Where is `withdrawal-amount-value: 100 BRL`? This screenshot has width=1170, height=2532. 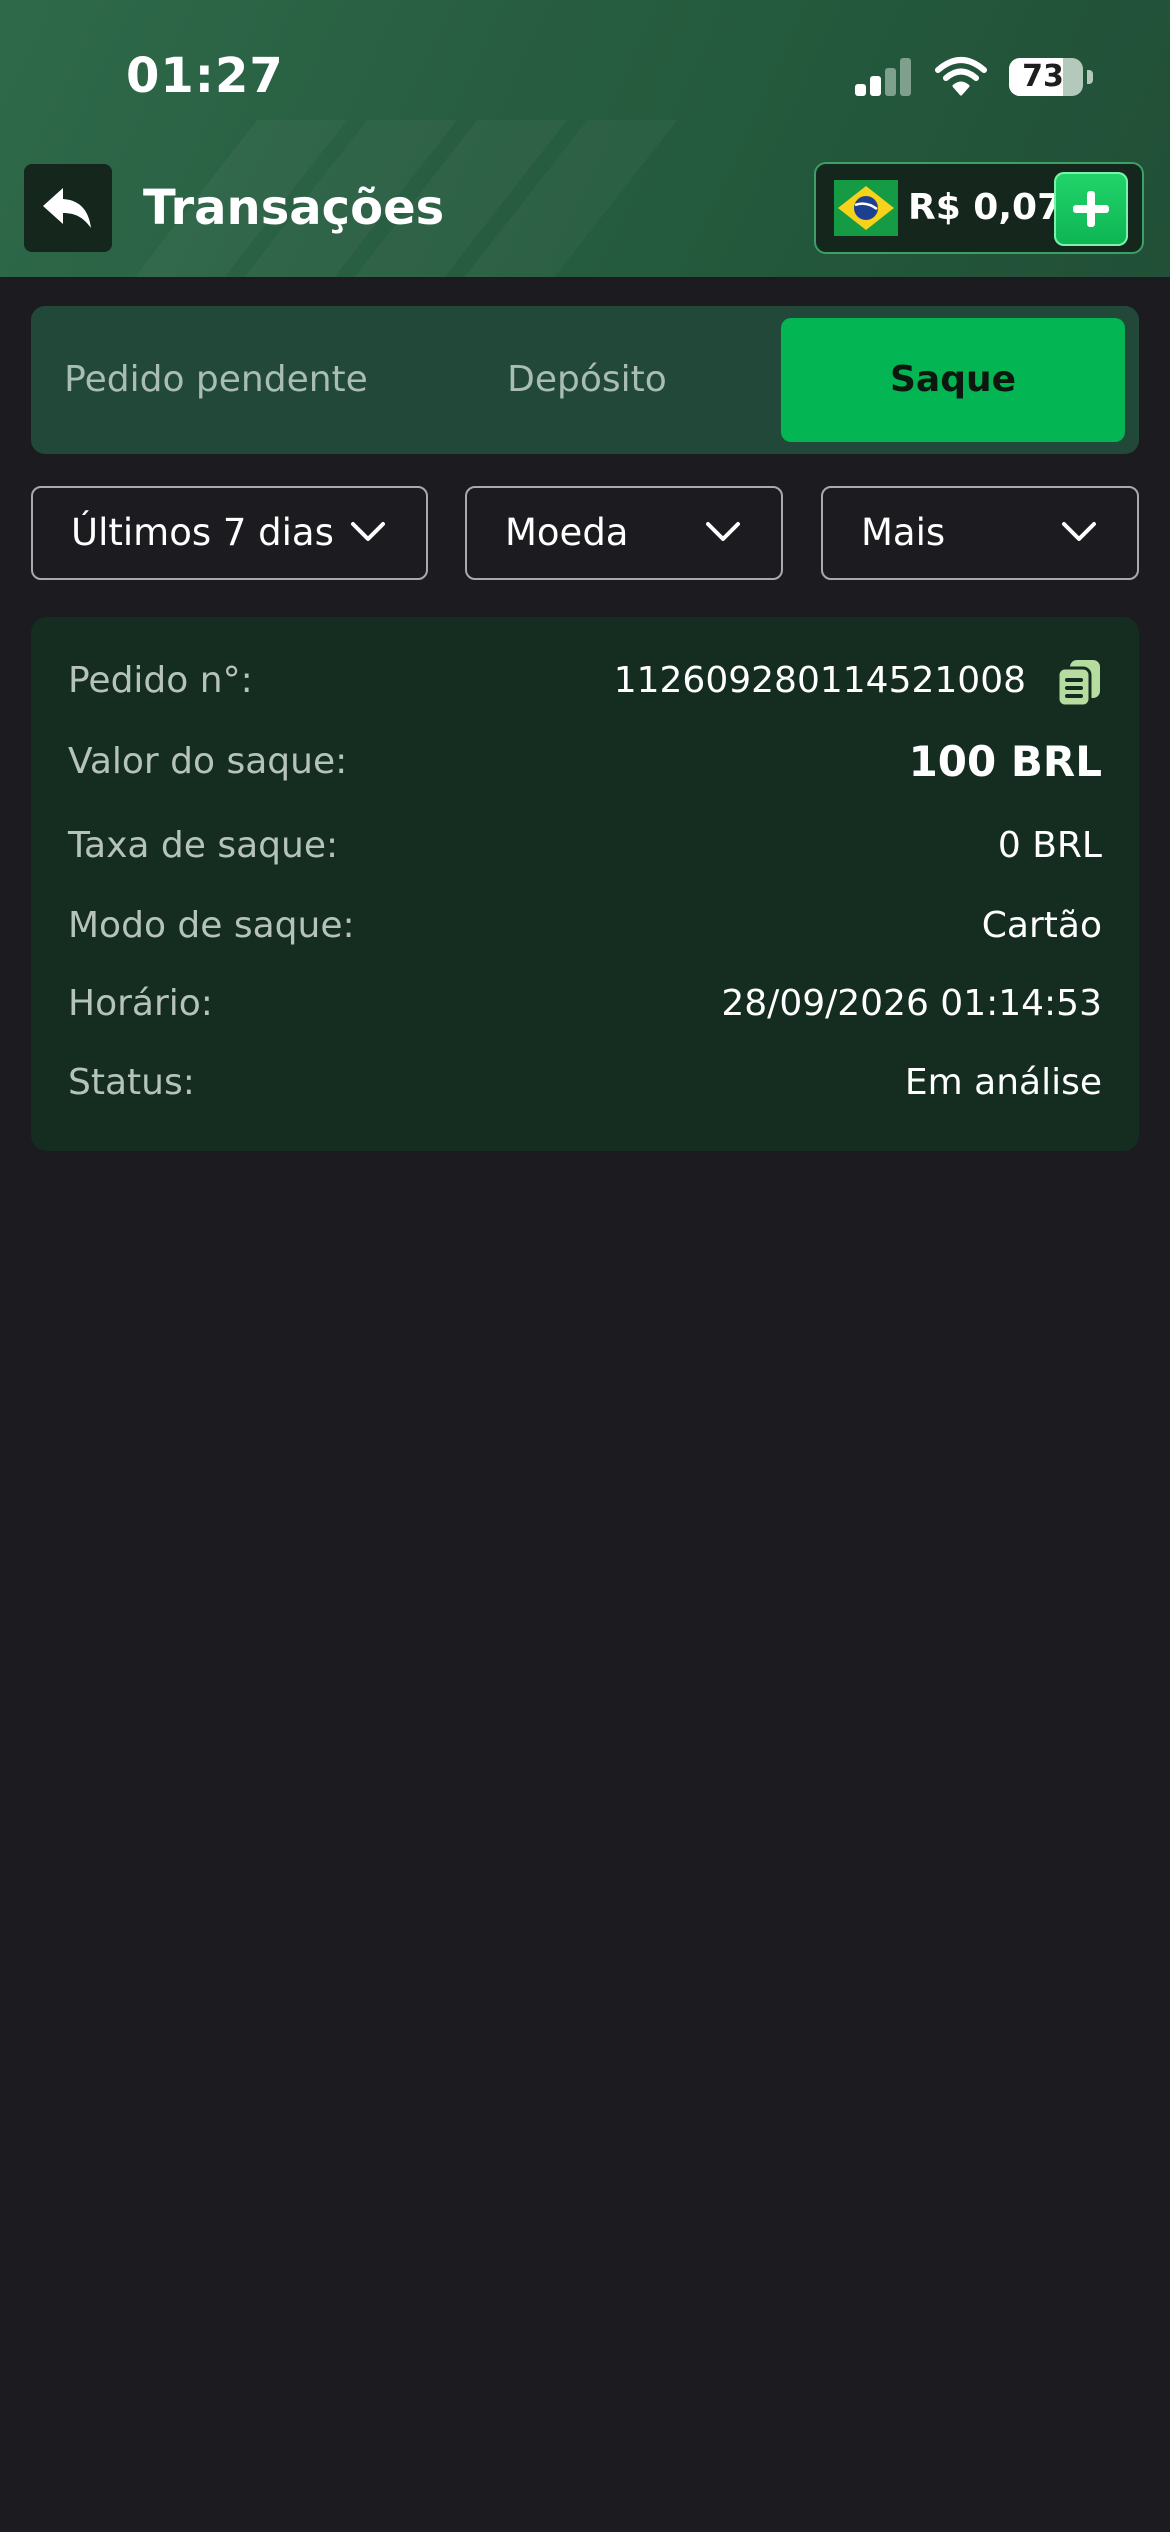 withdrawal-amount-value: 100 BRL is located at coordinates (1005, 761).